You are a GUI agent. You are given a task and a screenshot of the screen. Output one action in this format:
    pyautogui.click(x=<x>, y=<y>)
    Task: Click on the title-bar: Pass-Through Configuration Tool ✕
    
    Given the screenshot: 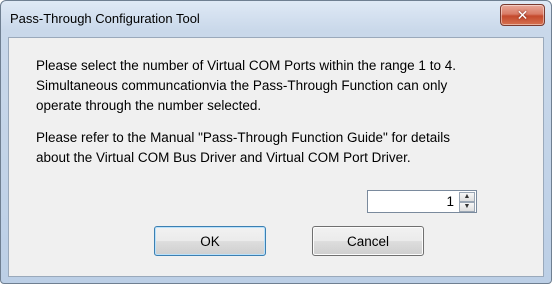 What is the action you would take?
    pyautogui.click(x=276, y=19)
    